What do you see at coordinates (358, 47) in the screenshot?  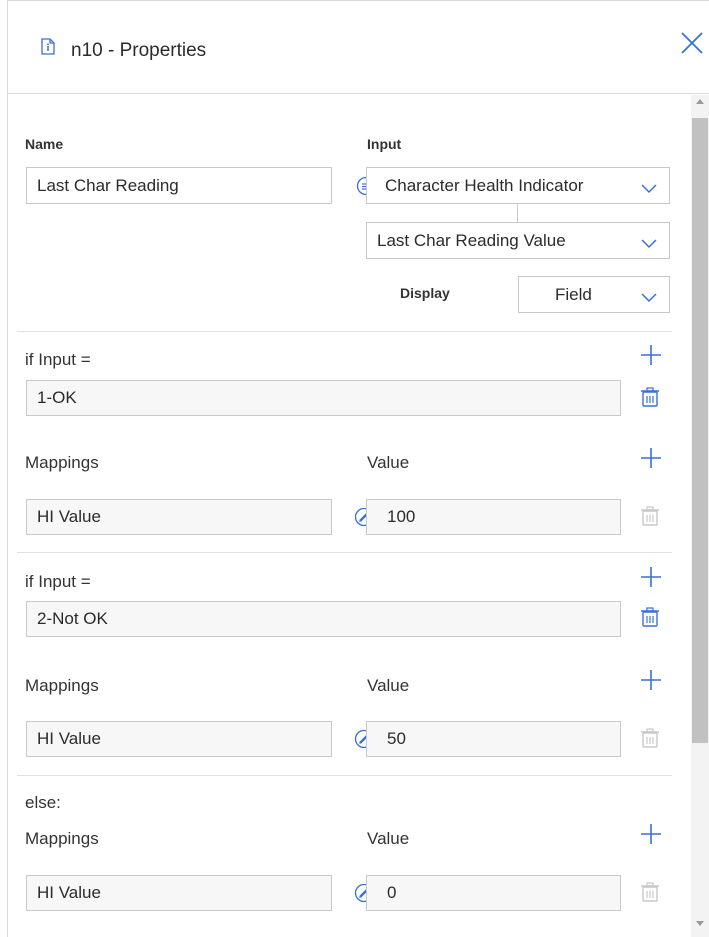 I see `panel-header: n10 - Properties` at bounding box center [358, 47].